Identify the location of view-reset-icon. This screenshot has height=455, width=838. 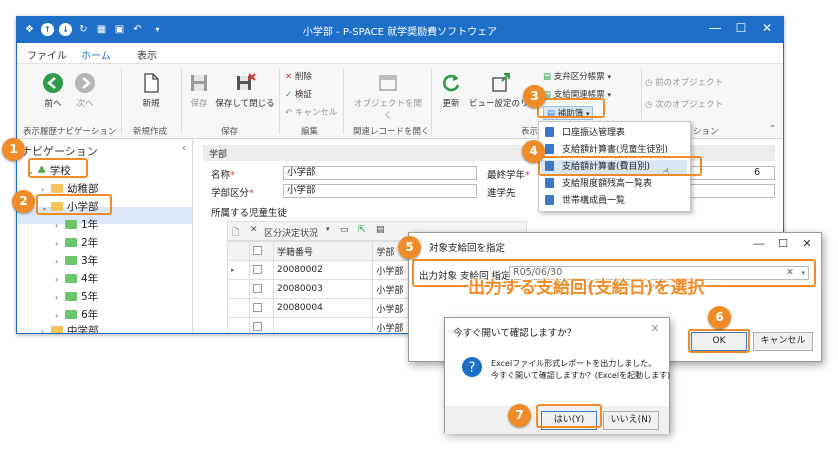
(501, 82).